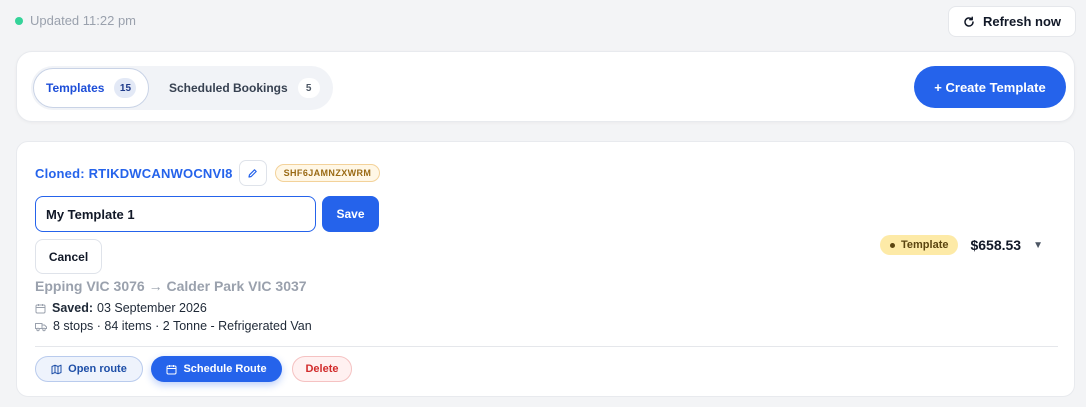 This screenshot has width=1086, height=407. I want to click on tab-count-badge: 15, so click(125, 88).